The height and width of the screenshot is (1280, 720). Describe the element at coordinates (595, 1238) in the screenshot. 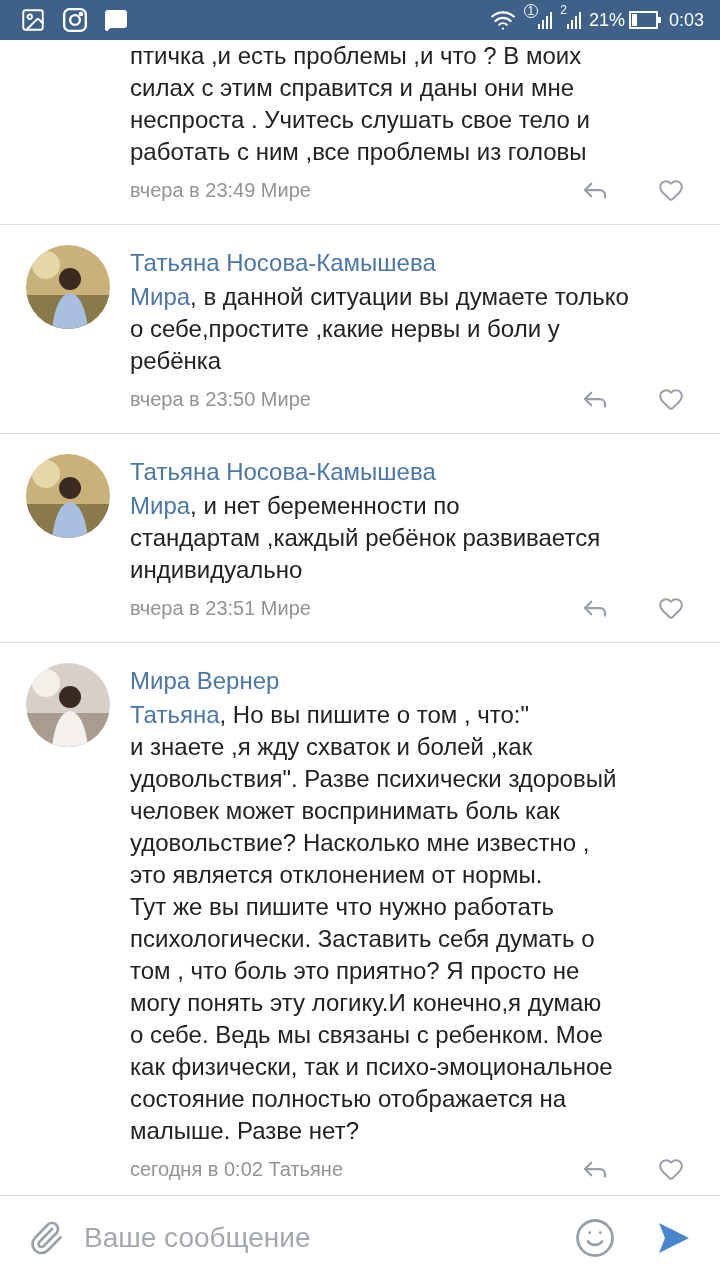

I see `emoji-icon` at that location.